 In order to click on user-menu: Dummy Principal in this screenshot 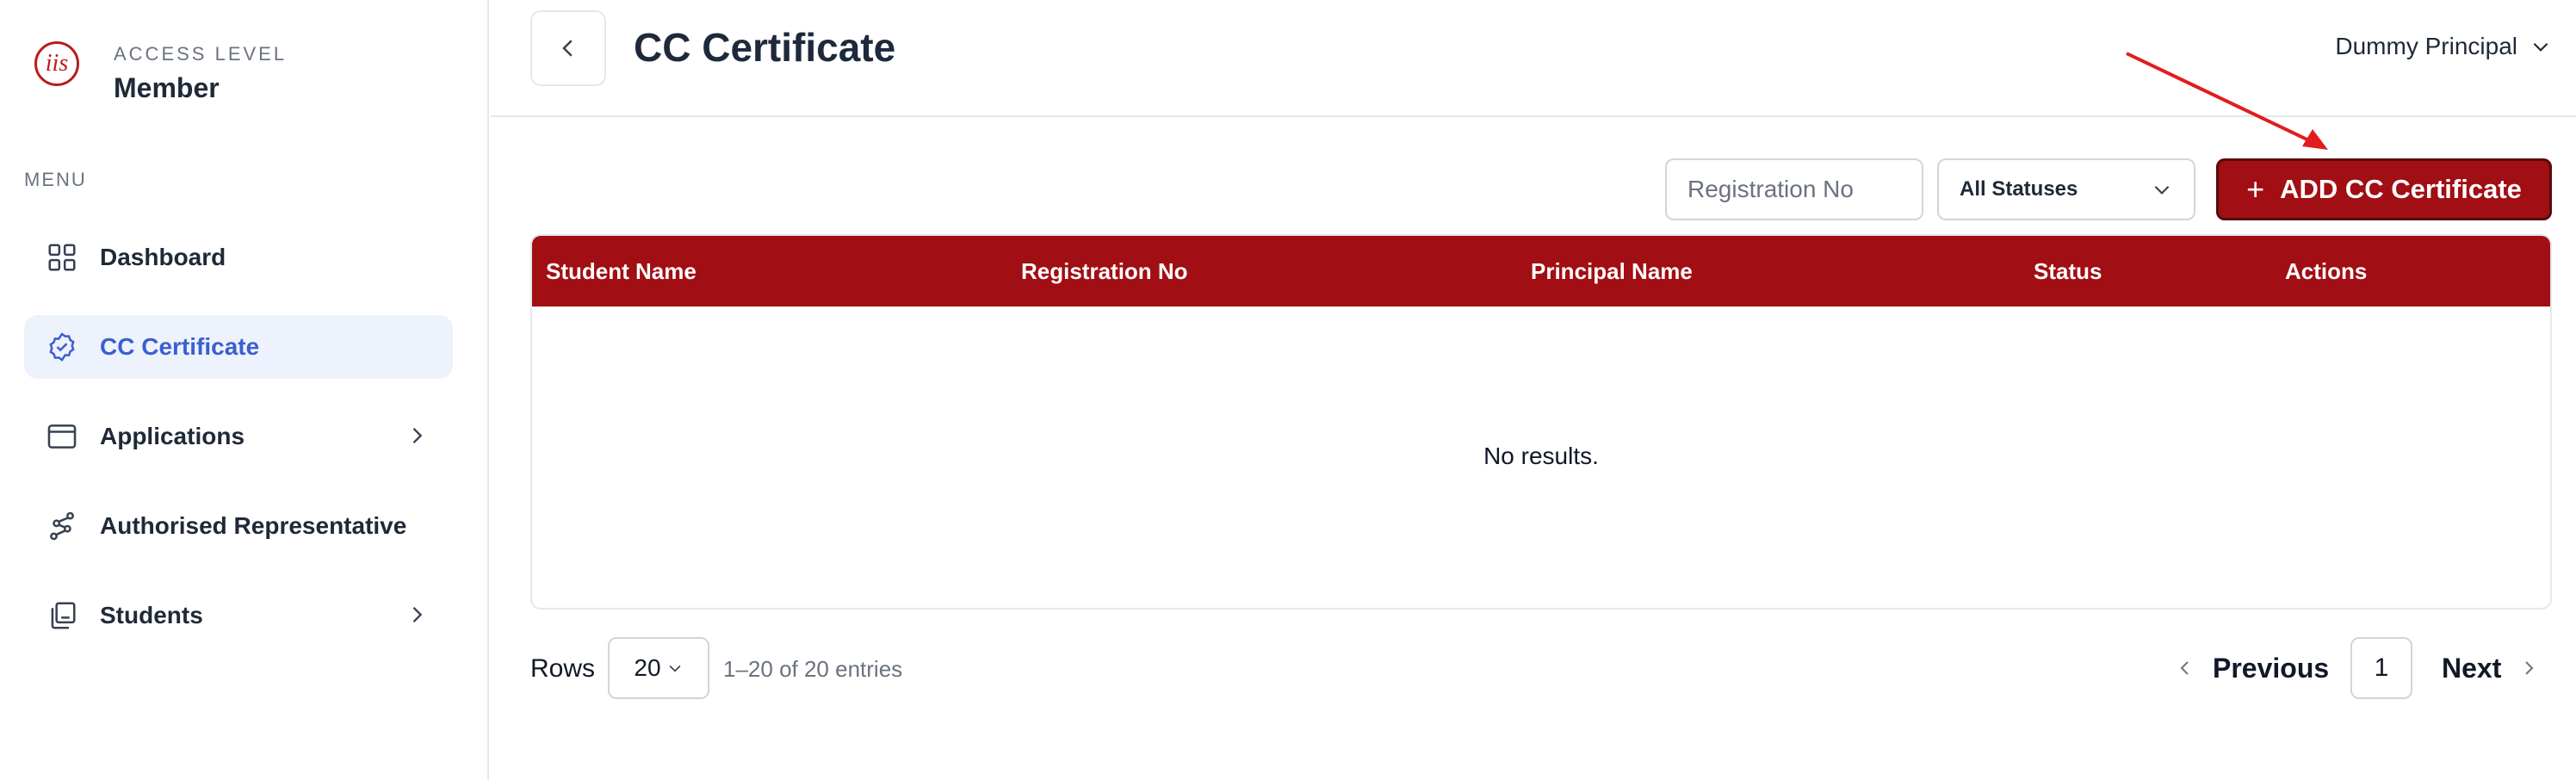, I will do `click(2444, 46)`.